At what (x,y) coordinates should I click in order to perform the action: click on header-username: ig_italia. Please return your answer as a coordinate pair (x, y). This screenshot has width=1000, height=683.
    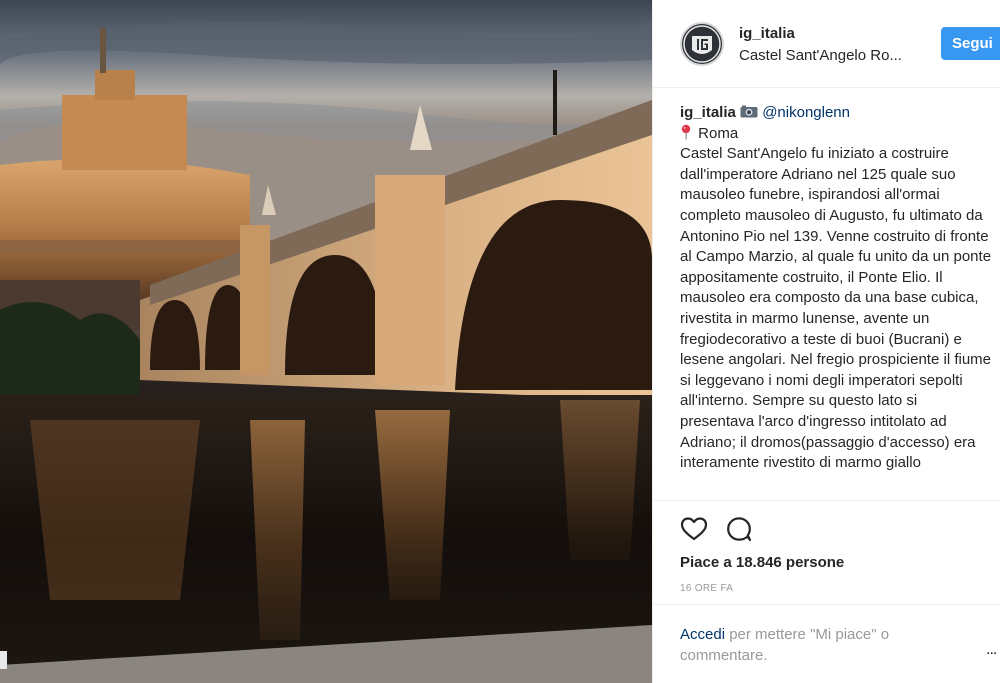
    Looking at the image, I should click on (767, 33).